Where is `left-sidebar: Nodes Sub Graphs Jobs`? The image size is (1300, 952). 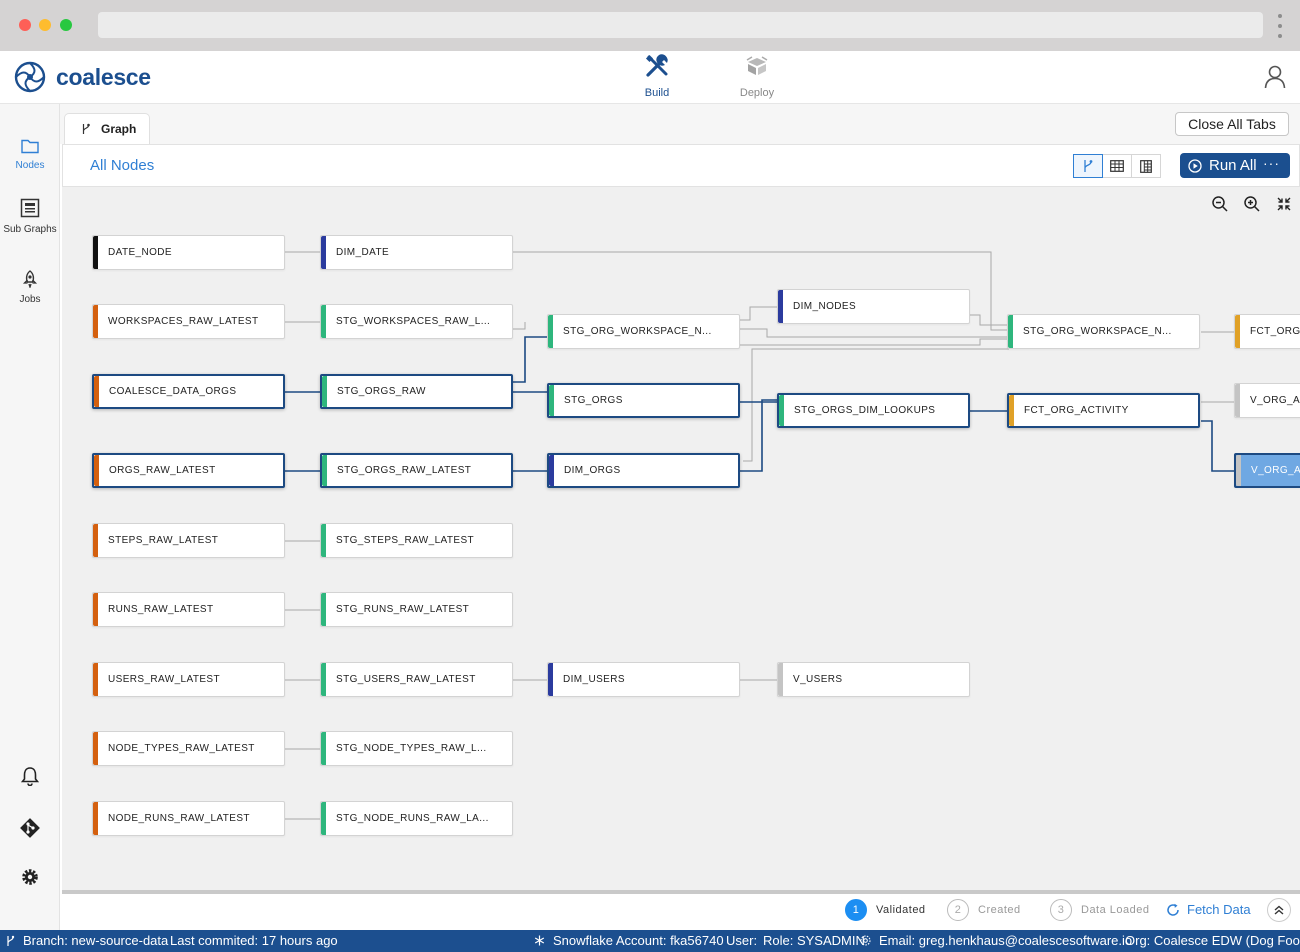
left-sidebar: Nodes Sub Graphs Jobs is located at coordinates (30, 517).